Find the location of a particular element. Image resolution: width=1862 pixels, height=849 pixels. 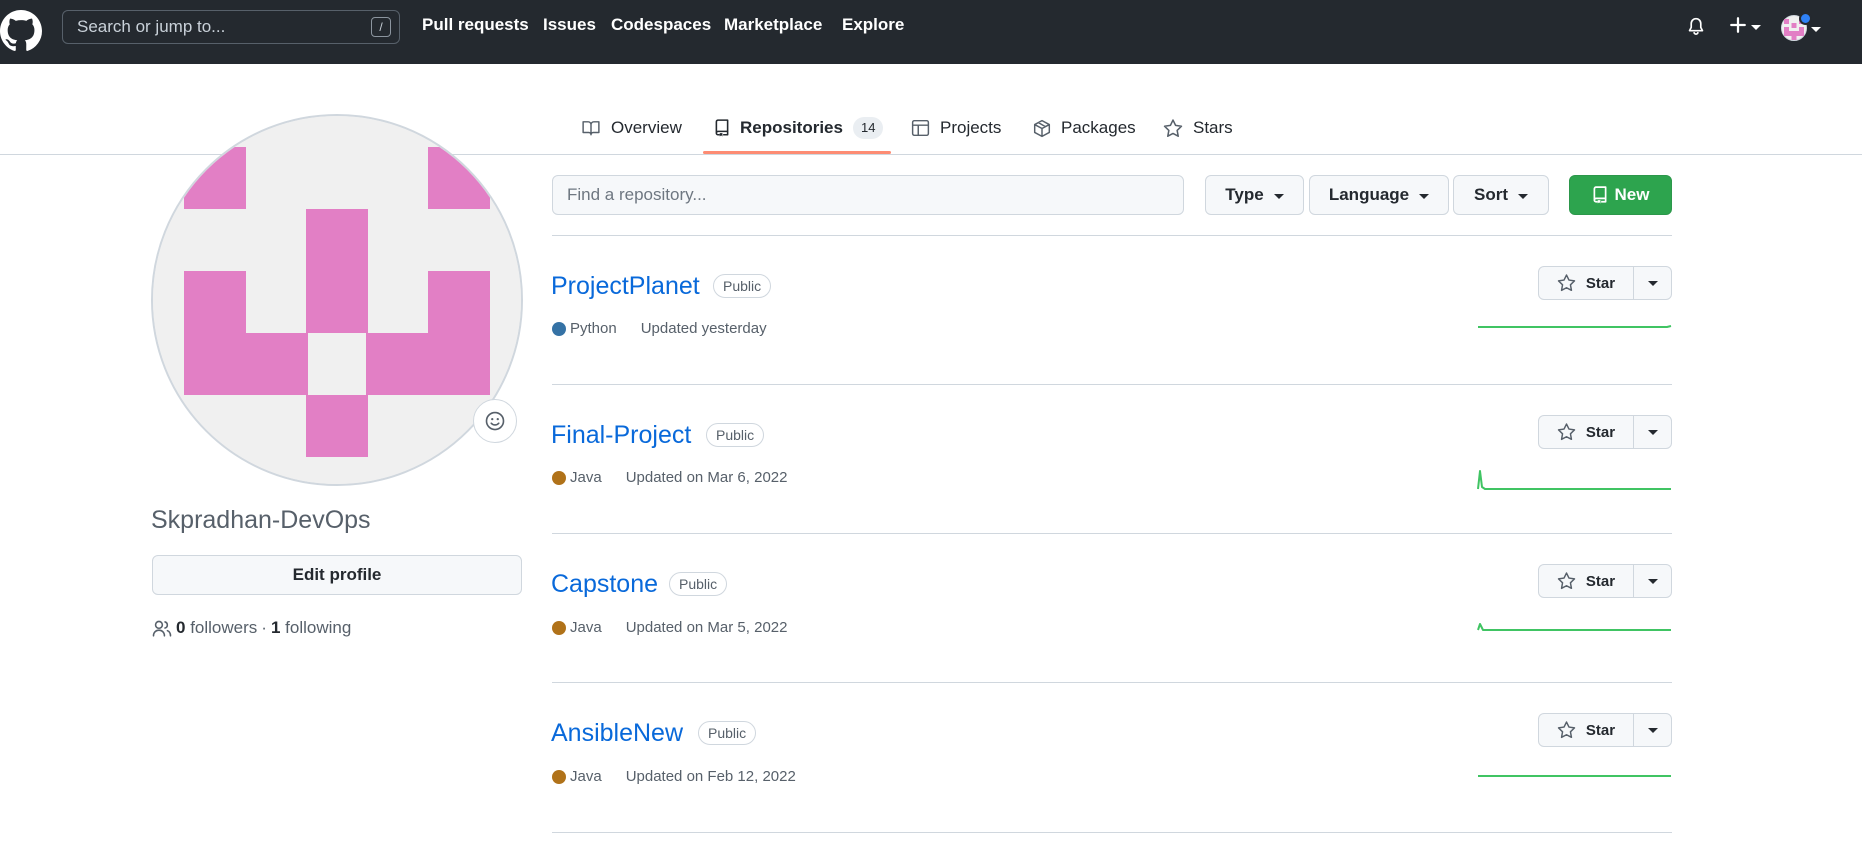

language-filter-button: Language is located at coordinates (1379, 195).